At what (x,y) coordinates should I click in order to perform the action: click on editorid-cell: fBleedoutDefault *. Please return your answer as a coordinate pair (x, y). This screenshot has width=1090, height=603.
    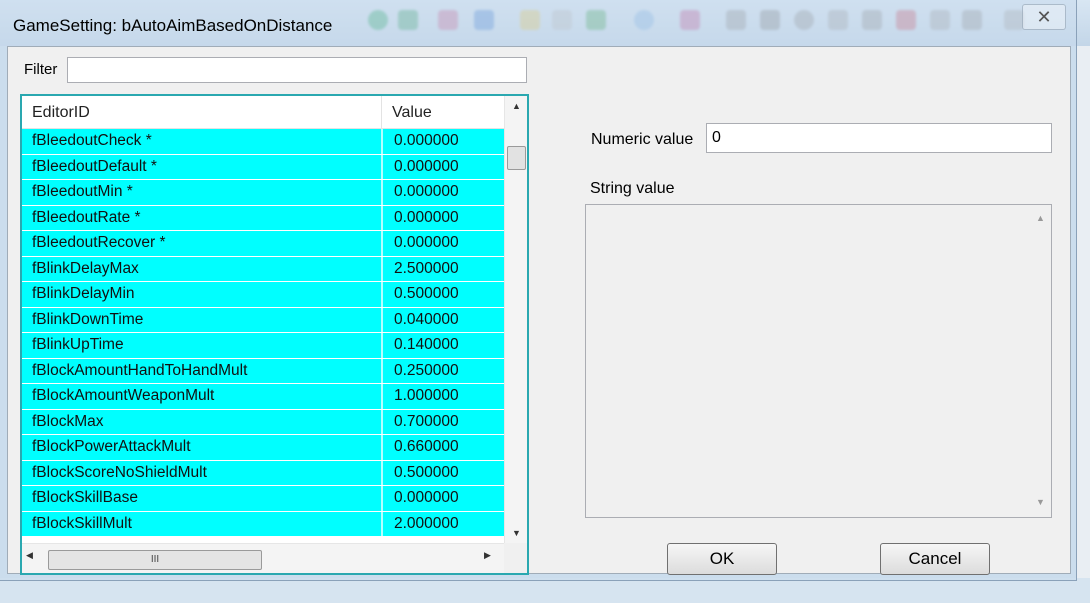
    Looking at the image, I should click on (94, 166).